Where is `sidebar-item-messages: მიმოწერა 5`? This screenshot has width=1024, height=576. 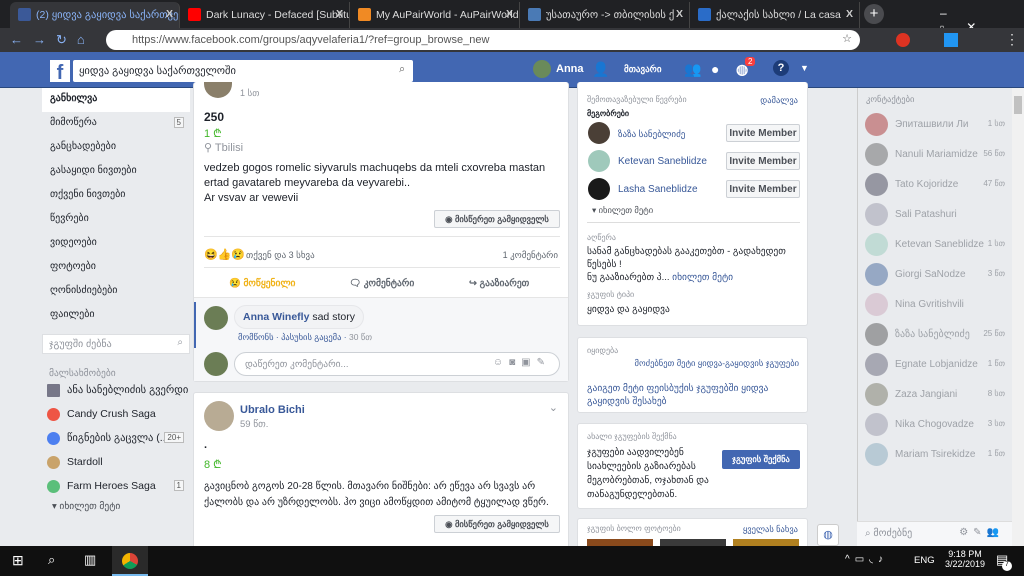
sidebar-item-messages: მიმოწერა 5 is located at coordinates (116, 124).